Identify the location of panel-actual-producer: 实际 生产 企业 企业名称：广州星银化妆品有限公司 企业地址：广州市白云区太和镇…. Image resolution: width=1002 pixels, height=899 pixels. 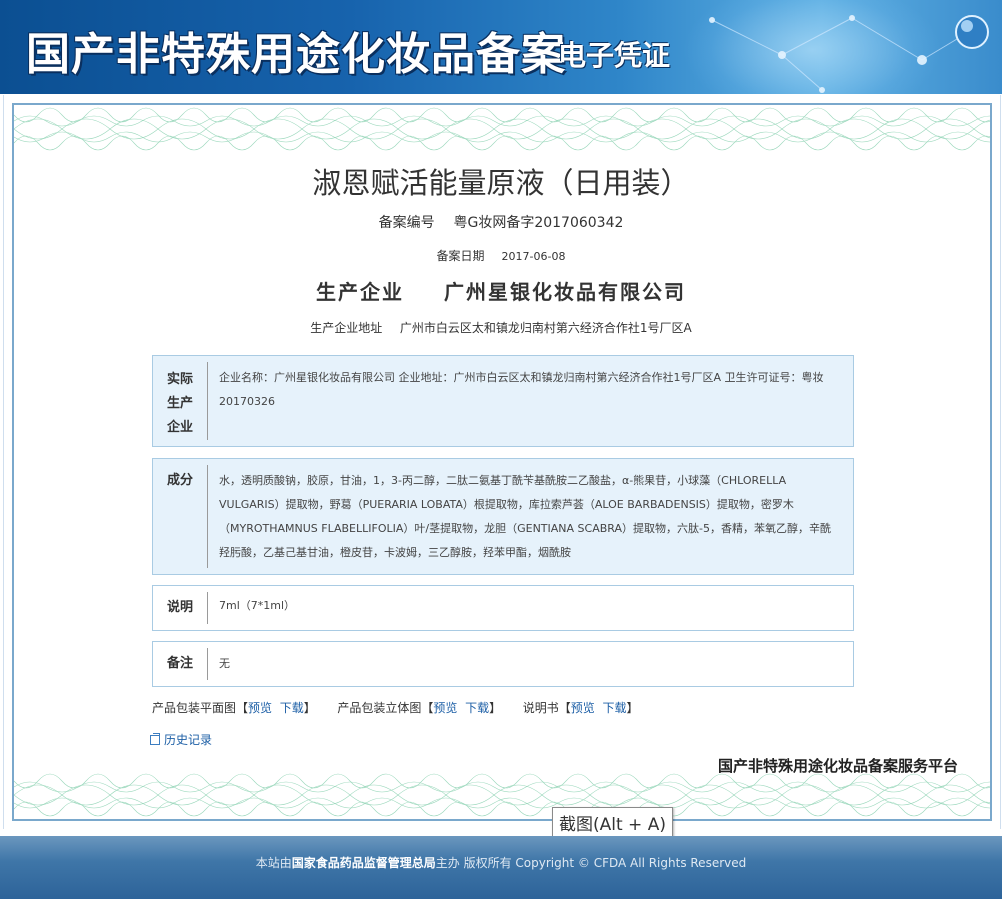
(503, 401).